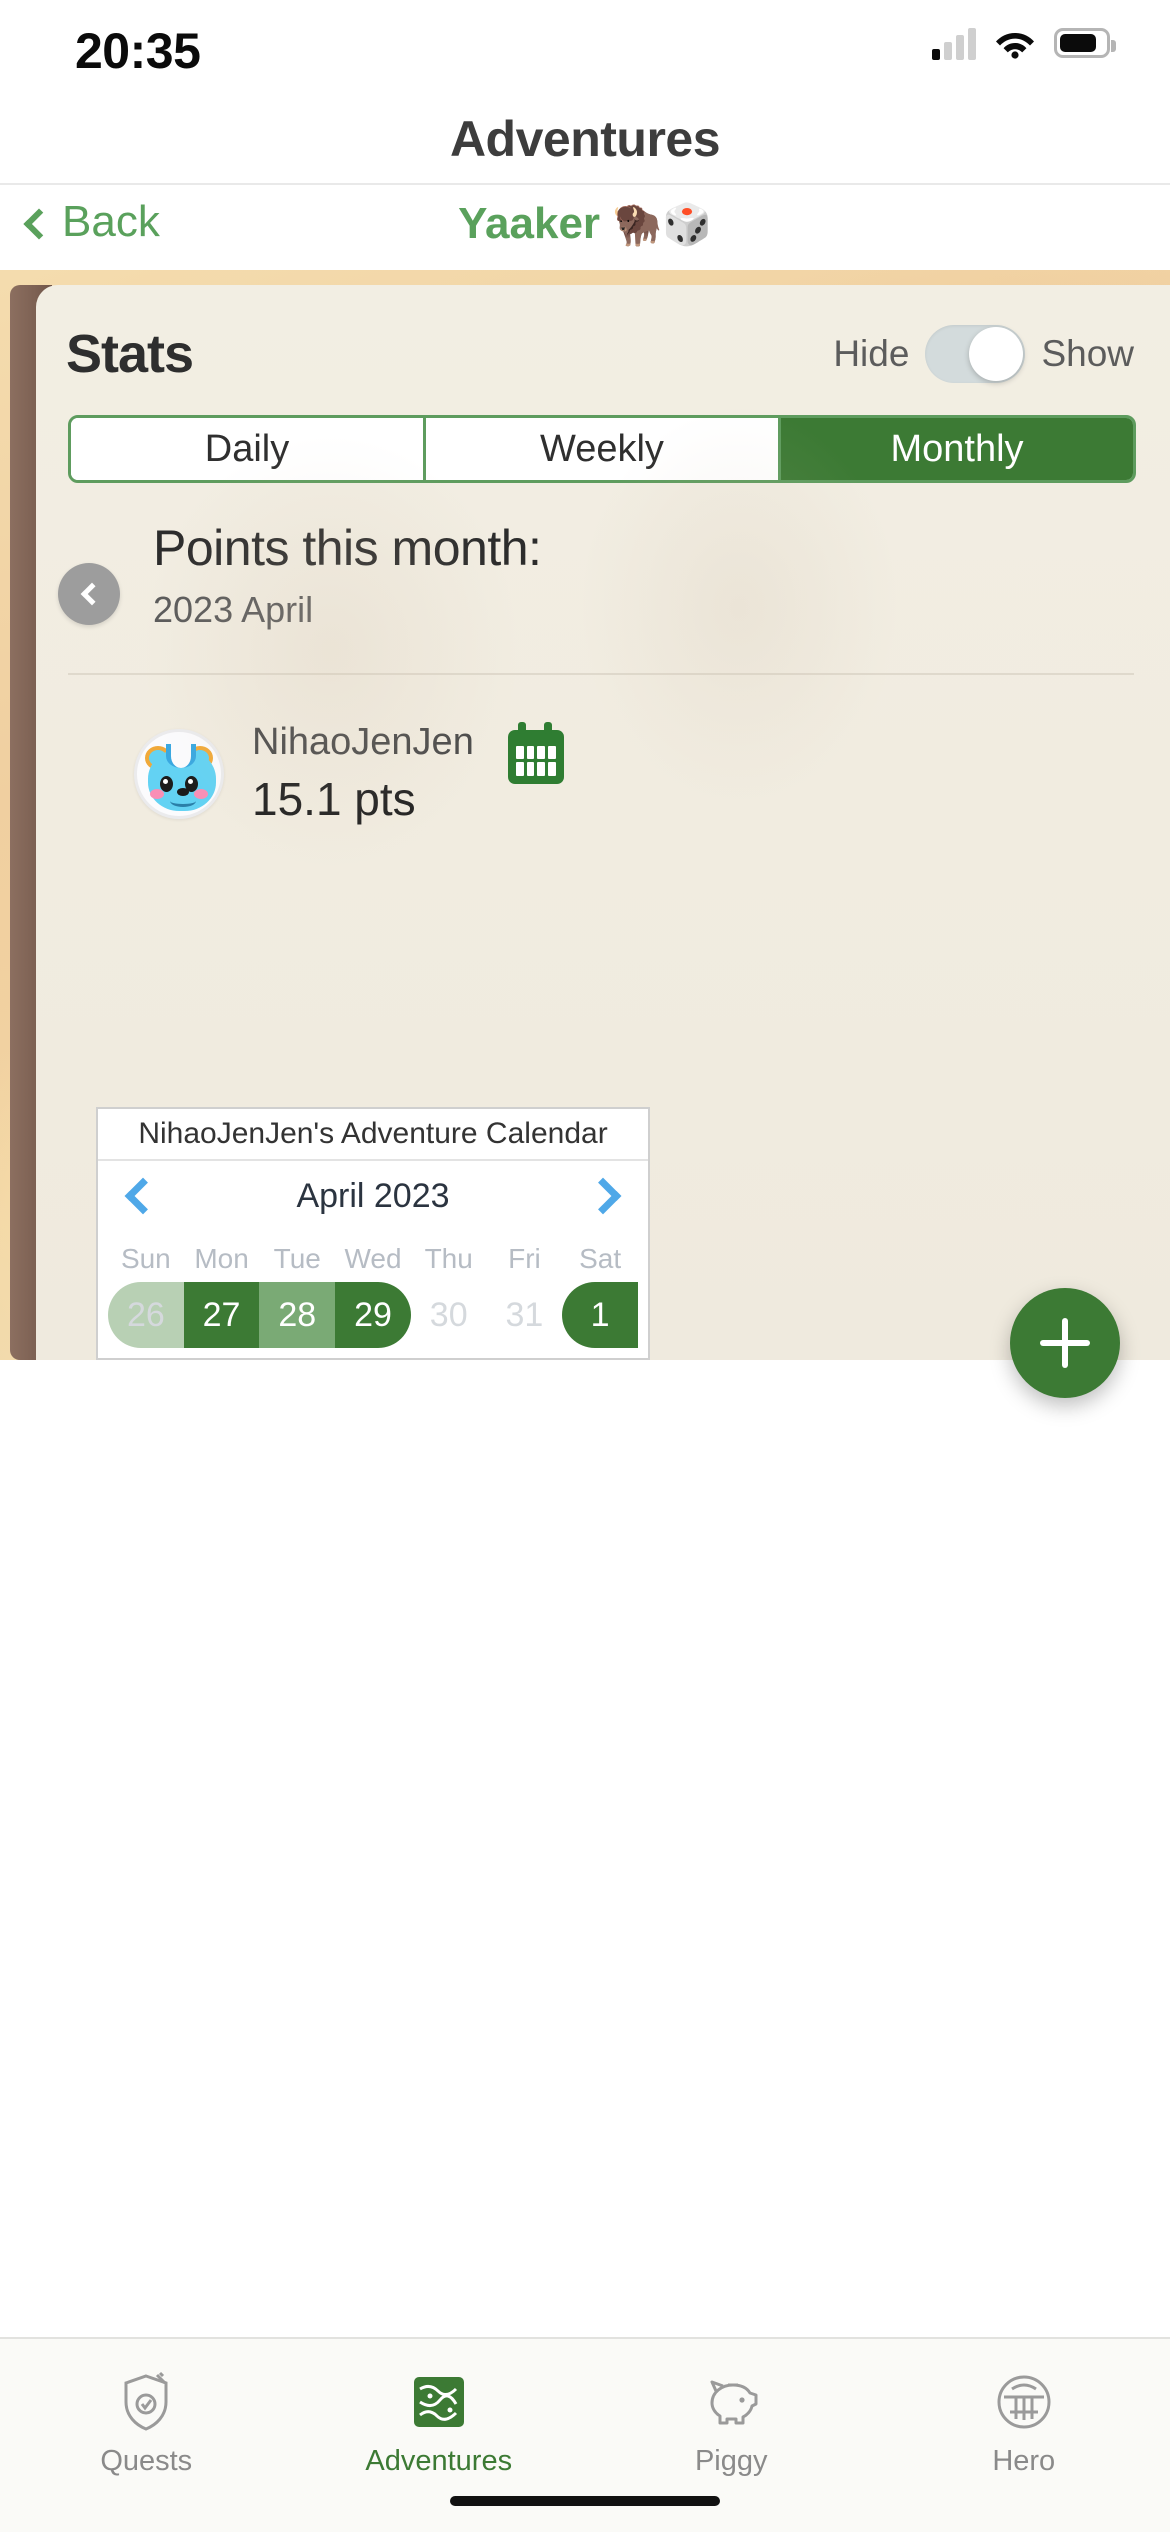  What do you see at coordinates (439, 2461) in the screenshot?
I see `tab-label: Adventures` at bounding box center [439, 2461].